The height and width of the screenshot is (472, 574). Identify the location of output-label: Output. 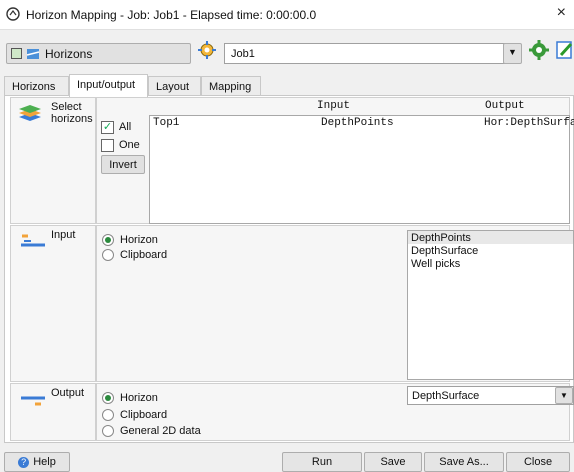
(68, 393).